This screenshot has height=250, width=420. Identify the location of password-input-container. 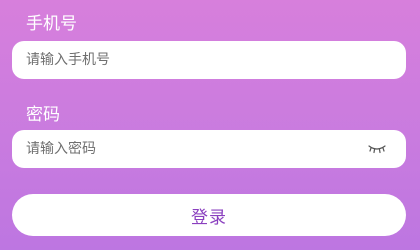
(209, 149).